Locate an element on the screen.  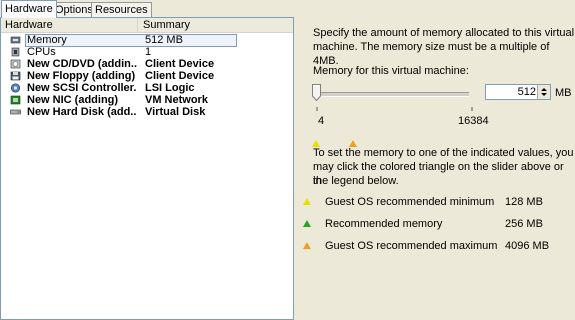
spinner-down-icon is located at coordinates (544, 94).